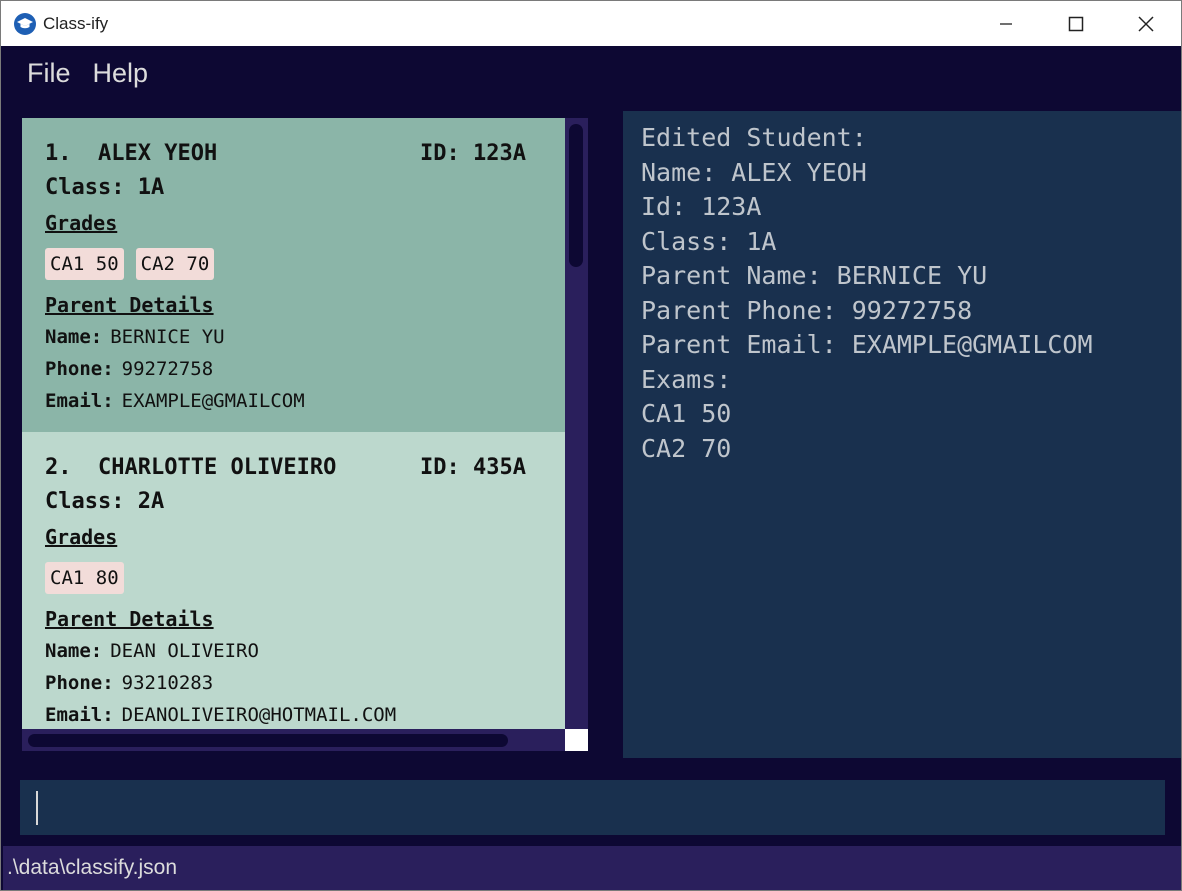  I want to click on student-name: 2. CHARLOTTE OLIVEIRO, so click(191, 467).